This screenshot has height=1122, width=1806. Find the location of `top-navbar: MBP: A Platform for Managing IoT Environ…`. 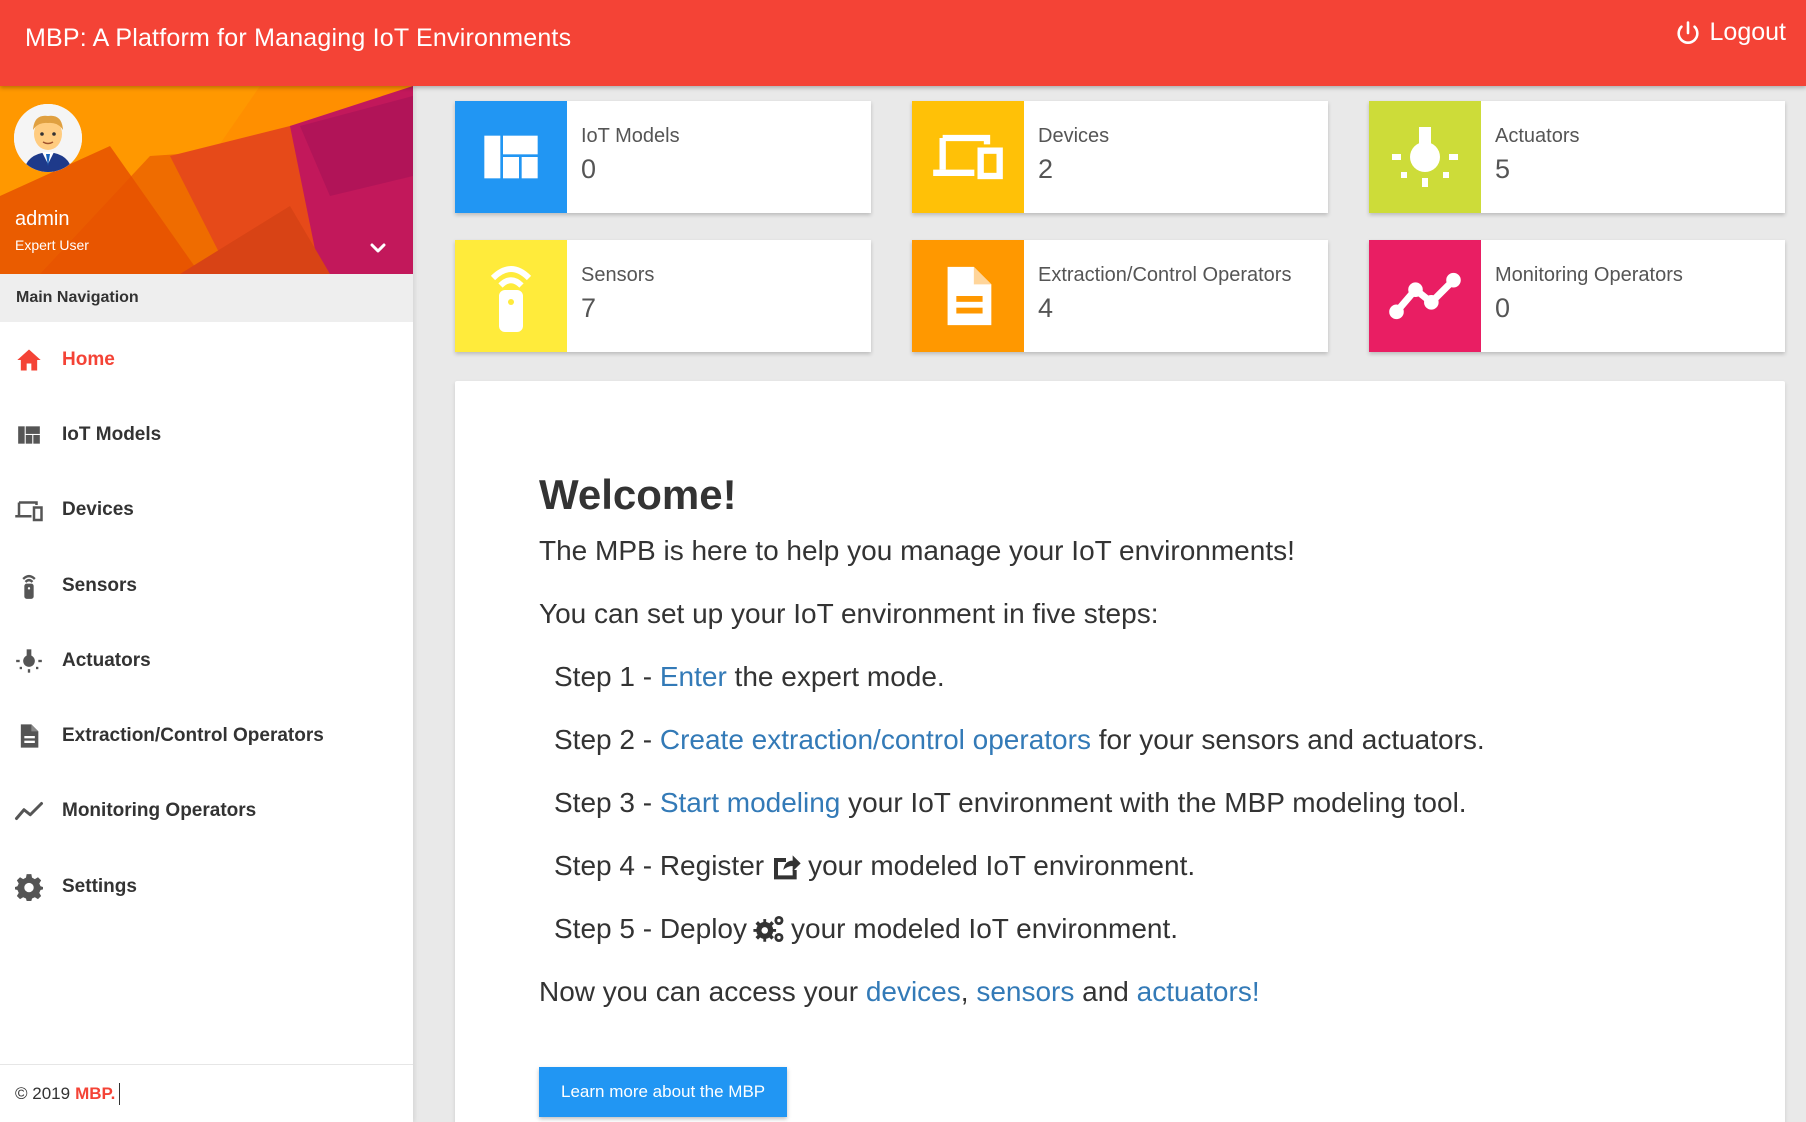

top-navbar: MBP: A Platform for Managing IoT Environ… is located at coordinates (903, 43).